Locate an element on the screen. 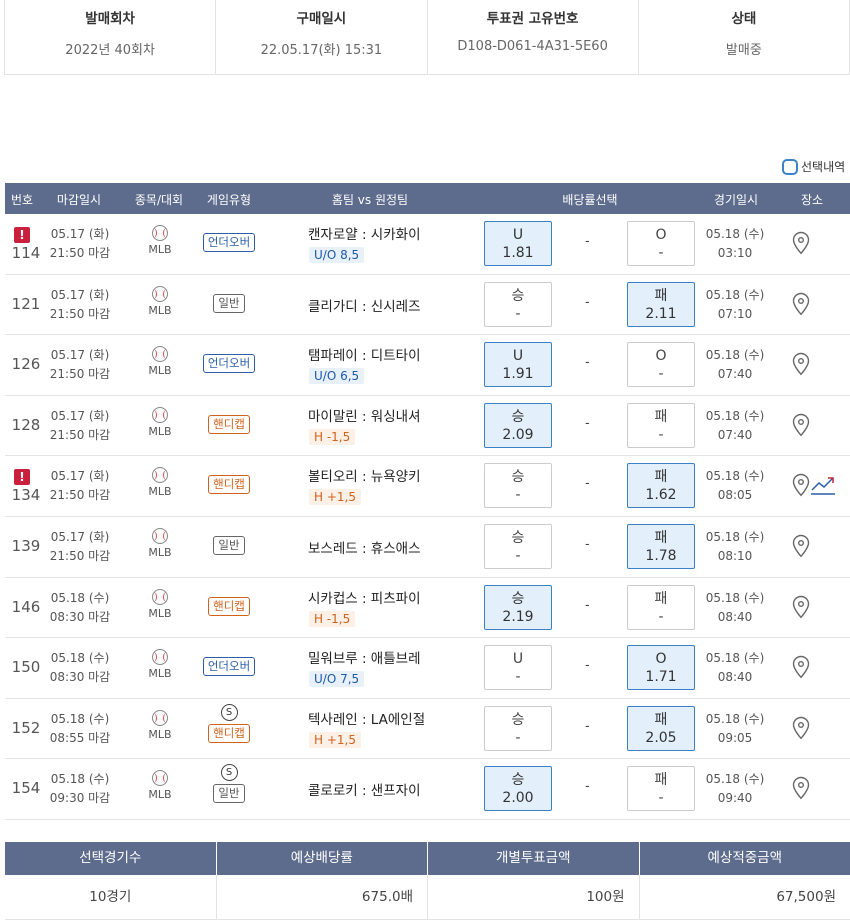  col-game-type: 게임유형 is located at coordinates (229, 200).